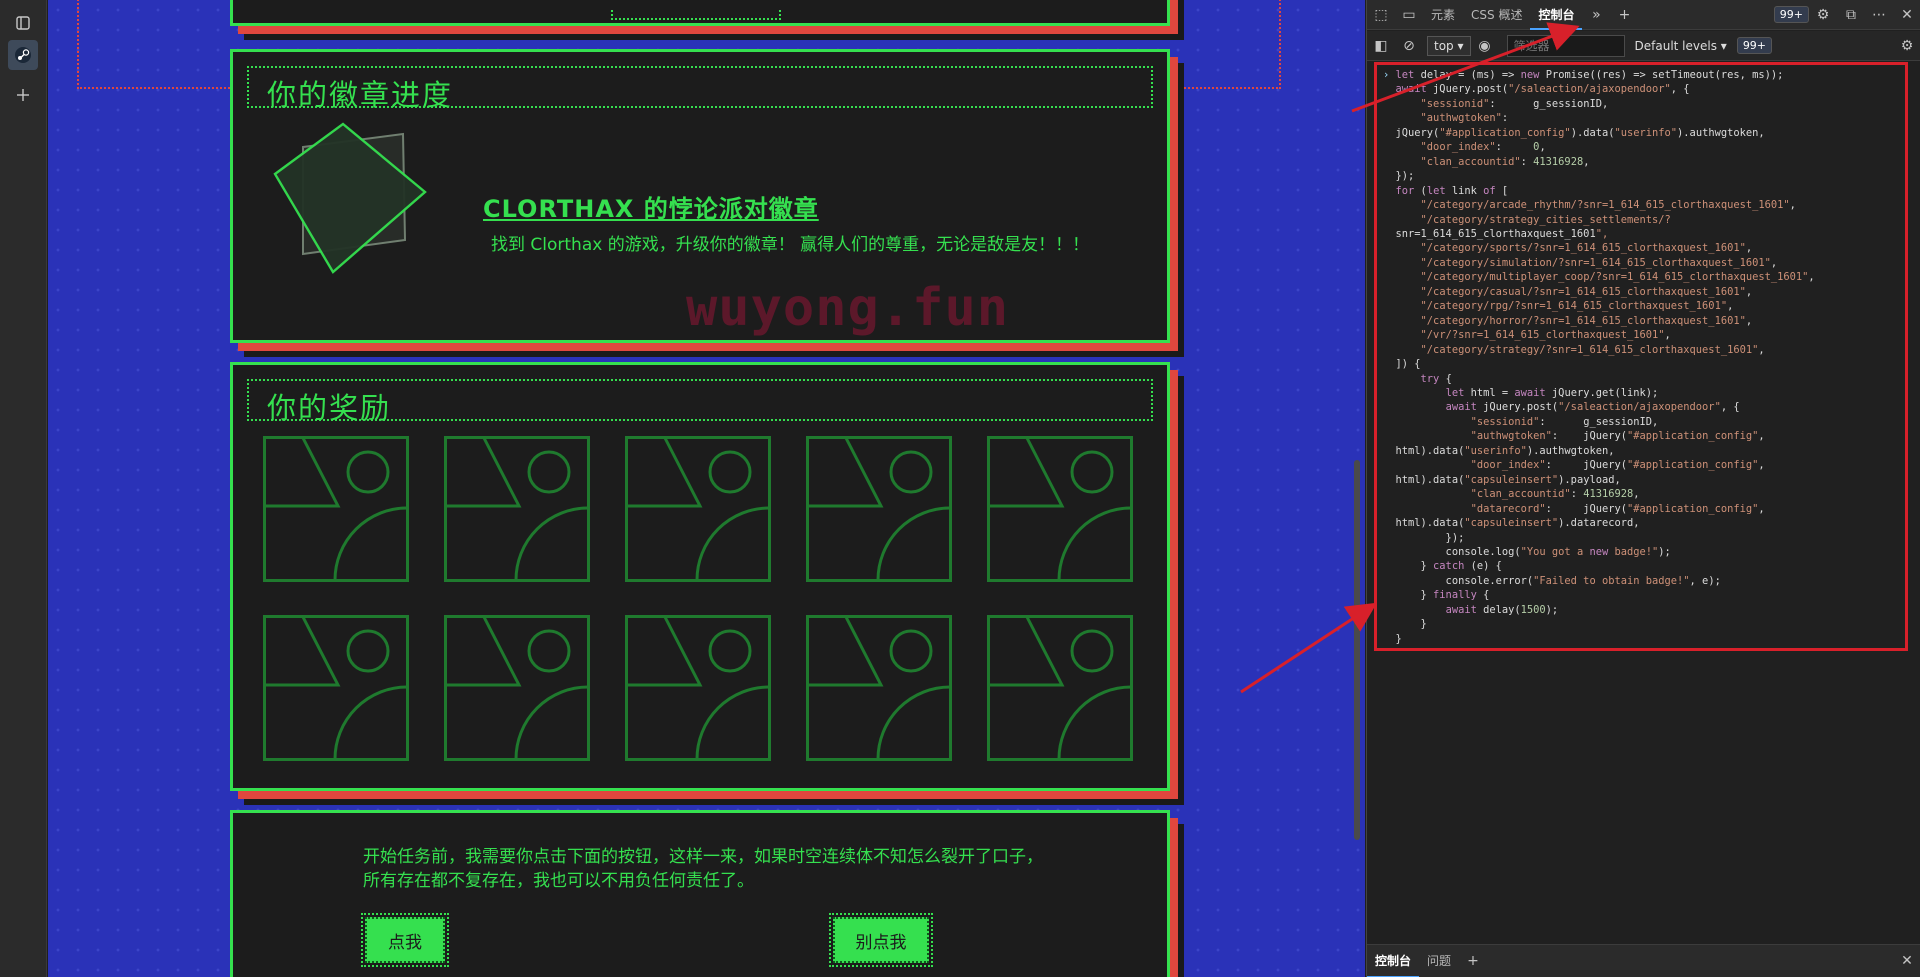 The width and height of the screenshot is (1920, 977). I want to click on more-tabs-icon: », so click(1596, 15).